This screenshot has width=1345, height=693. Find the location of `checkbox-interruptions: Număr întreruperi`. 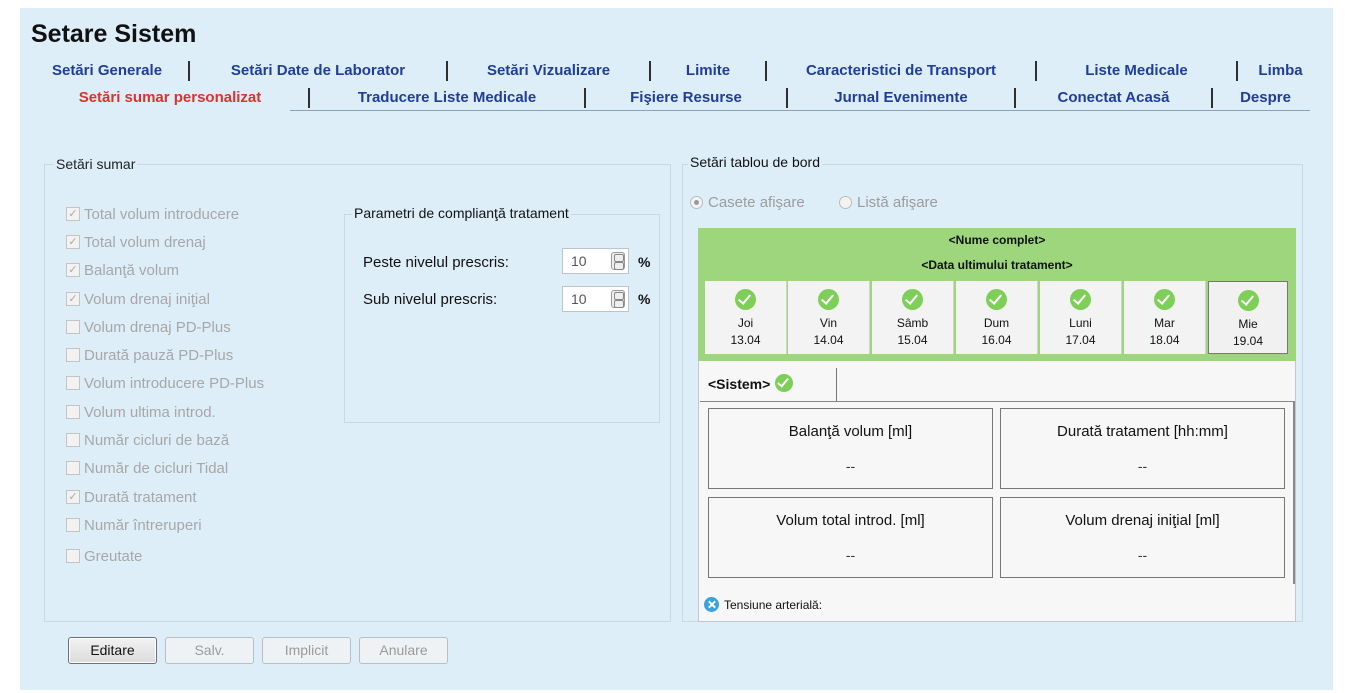

checkbox-interruptions: Număr întreruperi is located at coordinates (134, 525).